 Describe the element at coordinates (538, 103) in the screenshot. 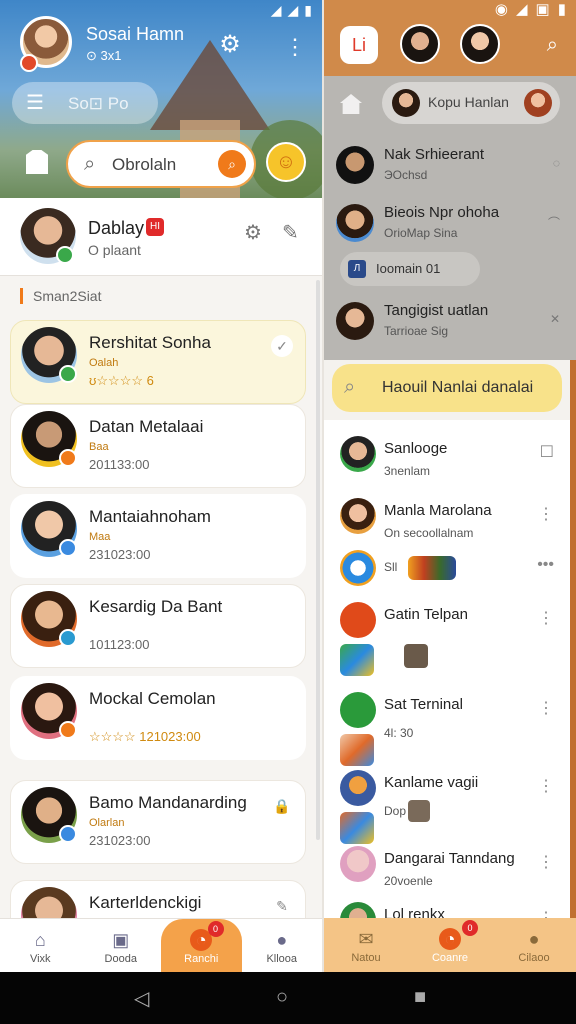

I see `pill-avatar` at that location.